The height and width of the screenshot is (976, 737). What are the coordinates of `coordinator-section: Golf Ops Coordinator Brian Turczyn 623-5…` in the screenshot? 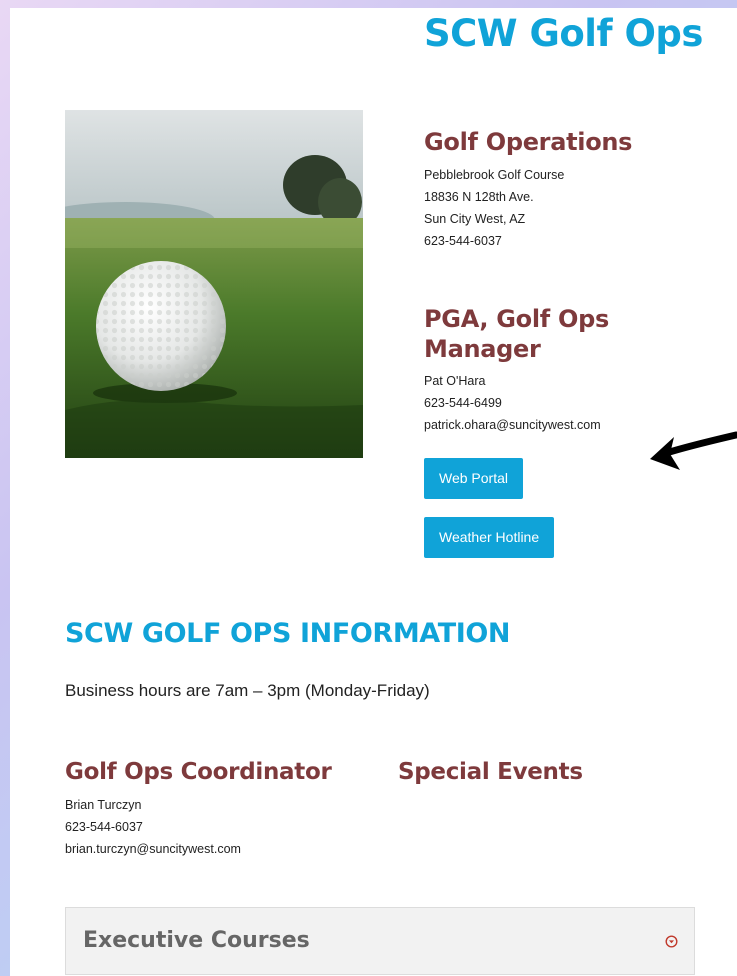 It's located at (225, 808).